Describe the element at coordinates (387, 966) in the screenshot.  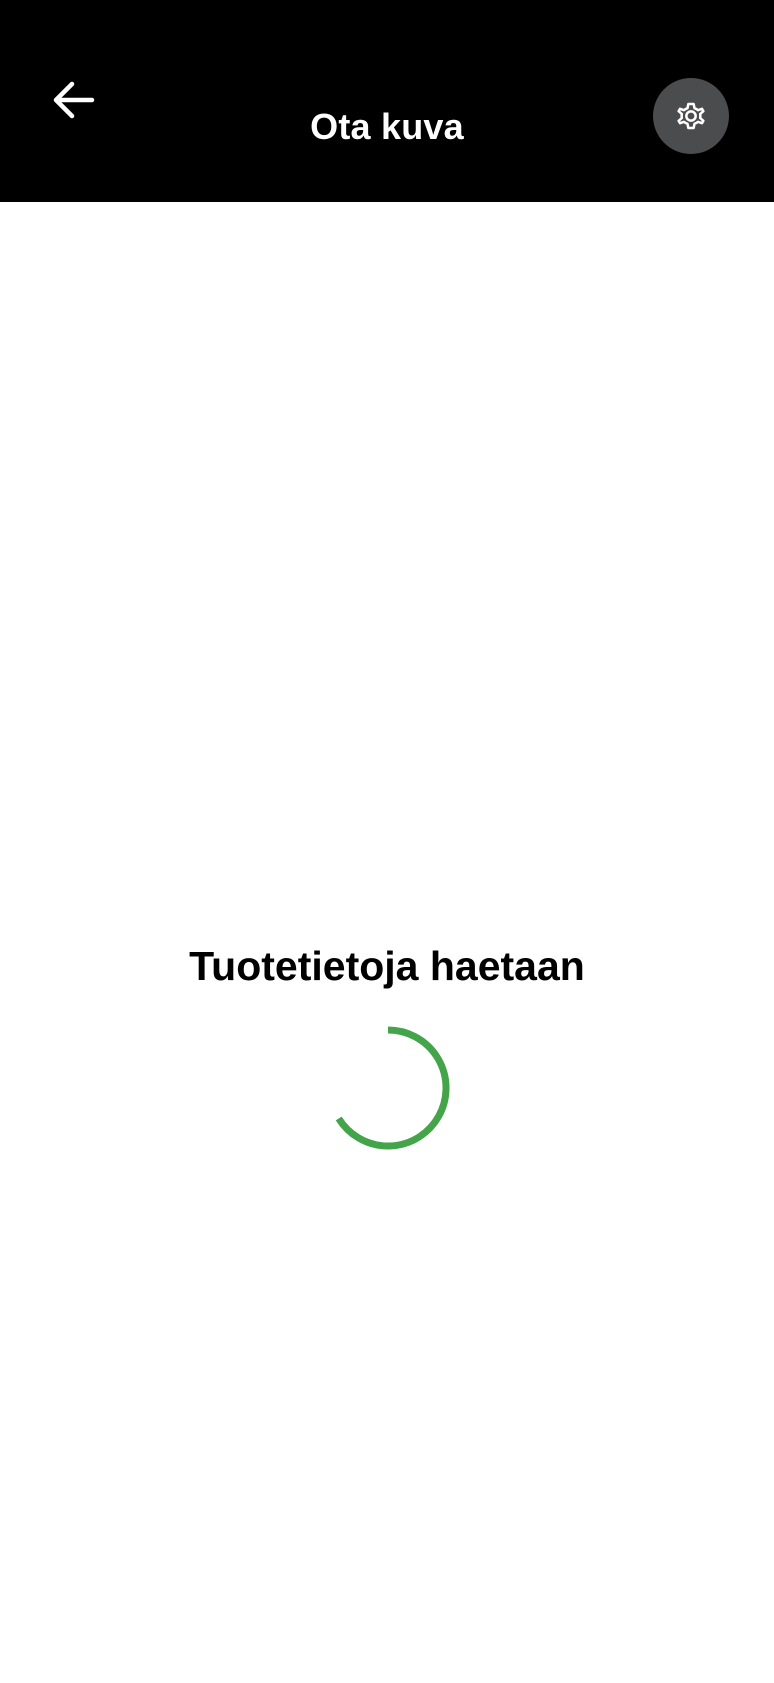
I see `loading-message: Tuotetietoja haetaan` at that location.